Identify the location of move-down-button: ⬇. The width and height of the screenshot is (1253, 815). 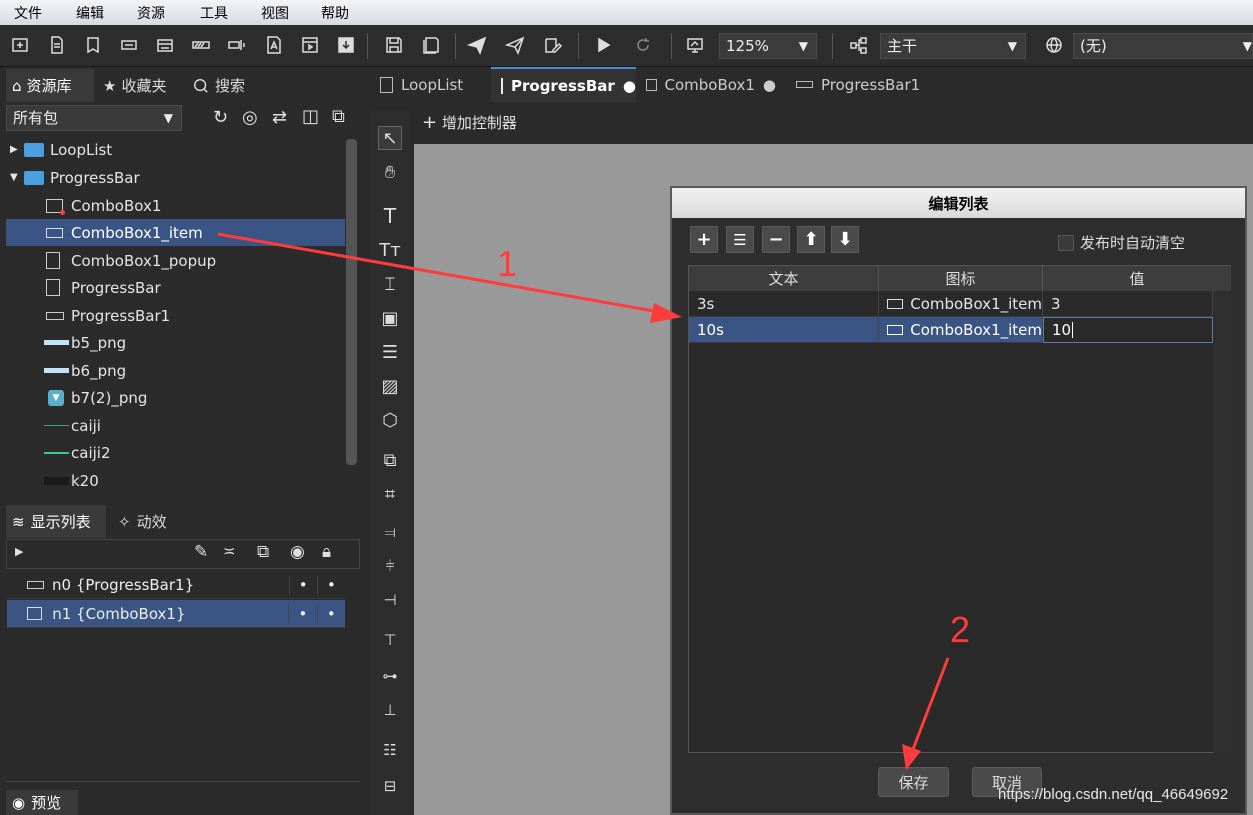
(845, 239).